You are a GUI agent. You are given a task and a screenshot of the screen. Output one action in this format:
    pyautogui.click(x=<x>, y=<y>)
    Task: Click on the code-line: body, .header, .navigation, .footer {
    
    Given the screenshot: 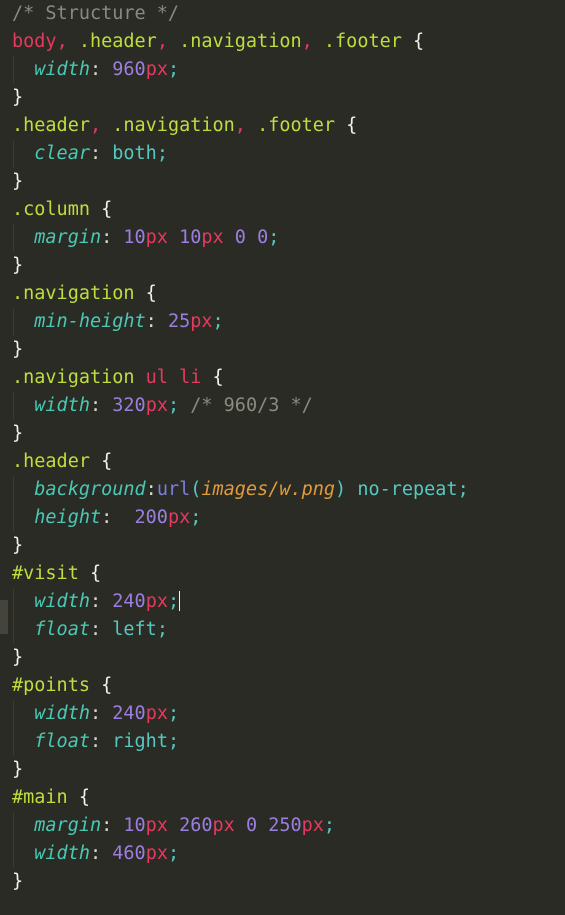 What is the action you would take?
    pyautogui.click(x=282, y=42)
    